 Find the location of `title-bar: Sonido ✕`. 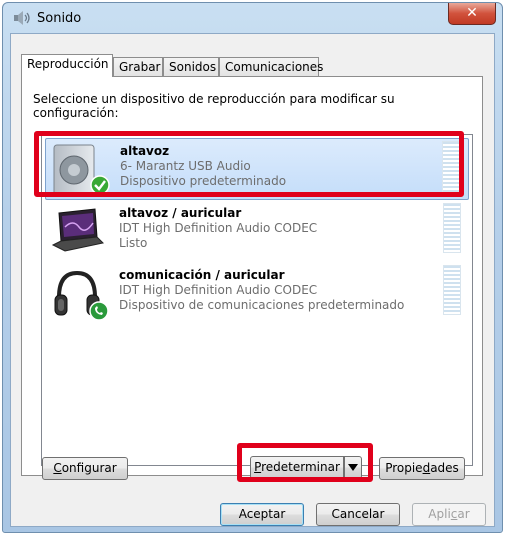

title-bar: Sonido ✕ is located at coordinates (252, 18).